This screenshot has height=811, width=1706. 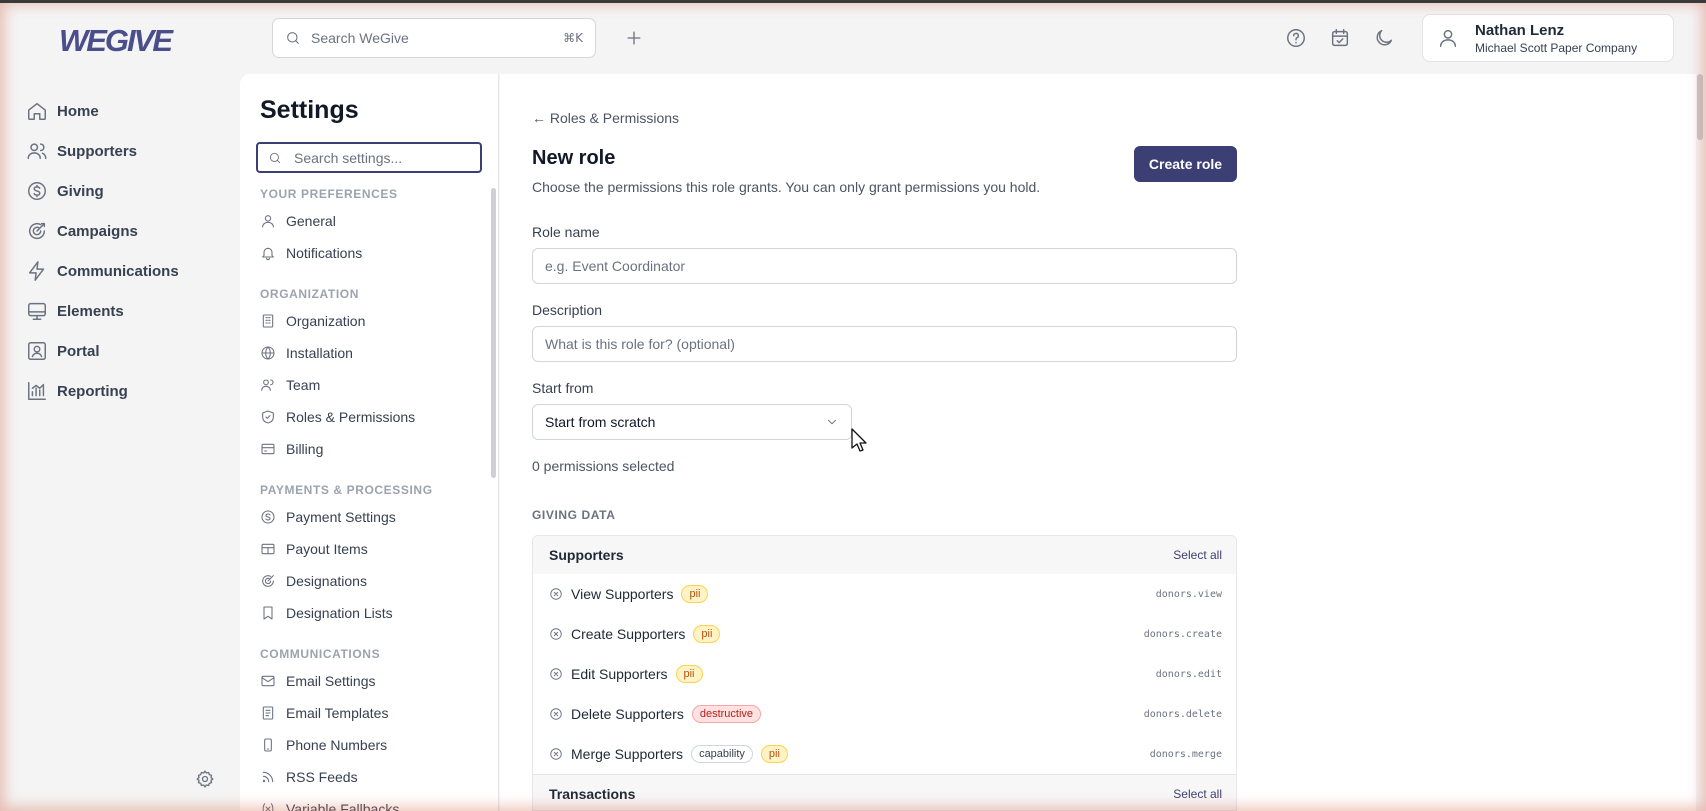 What do you see at coordinates (131, 111) in the screenshot?
I see `nav-item-home: Home` at bounding box center [131, 111].